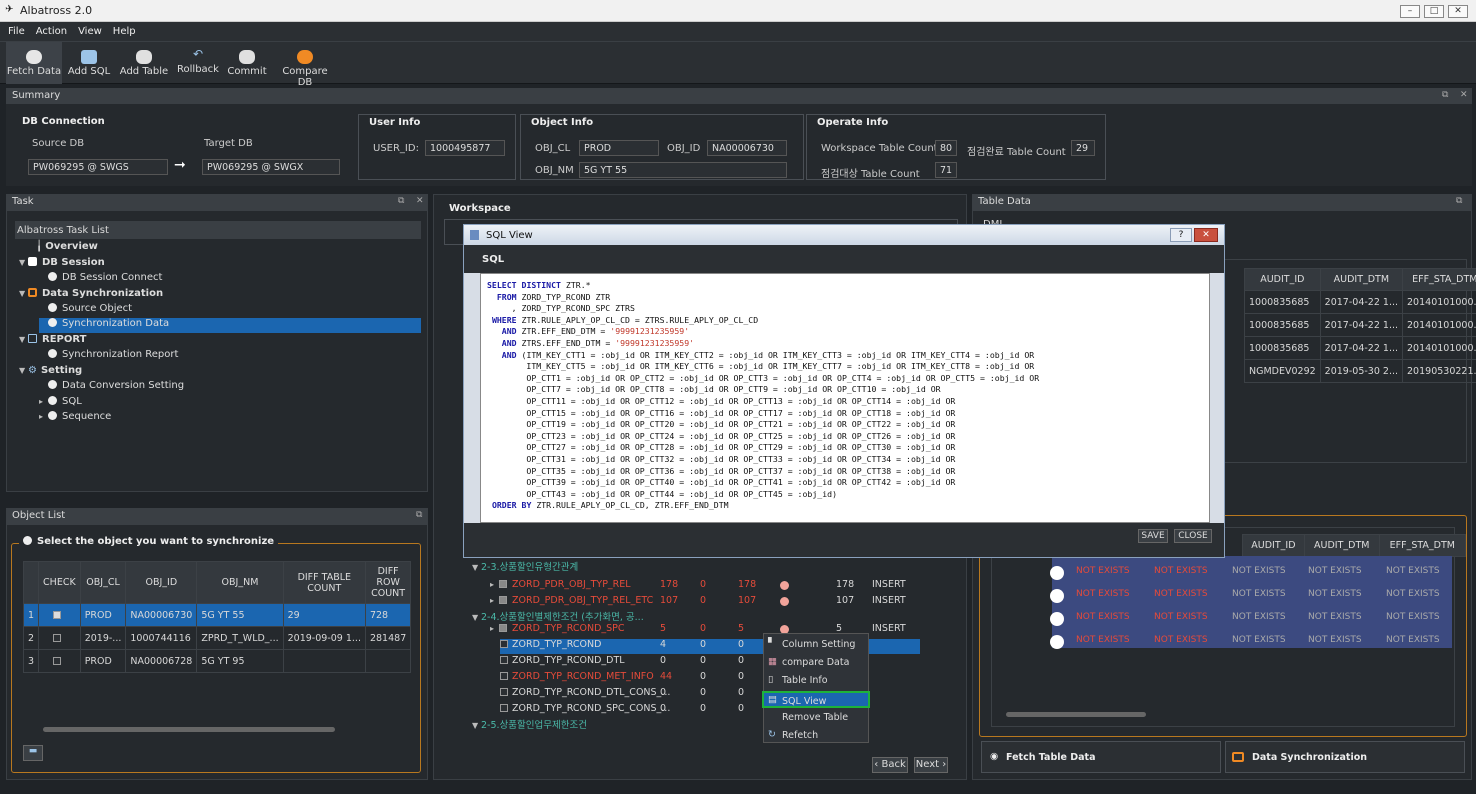 The image size is (1476, 794). Describe the element at coordinates (247, 63) in the screenshot. I see `commit-button: Commit` at that location.